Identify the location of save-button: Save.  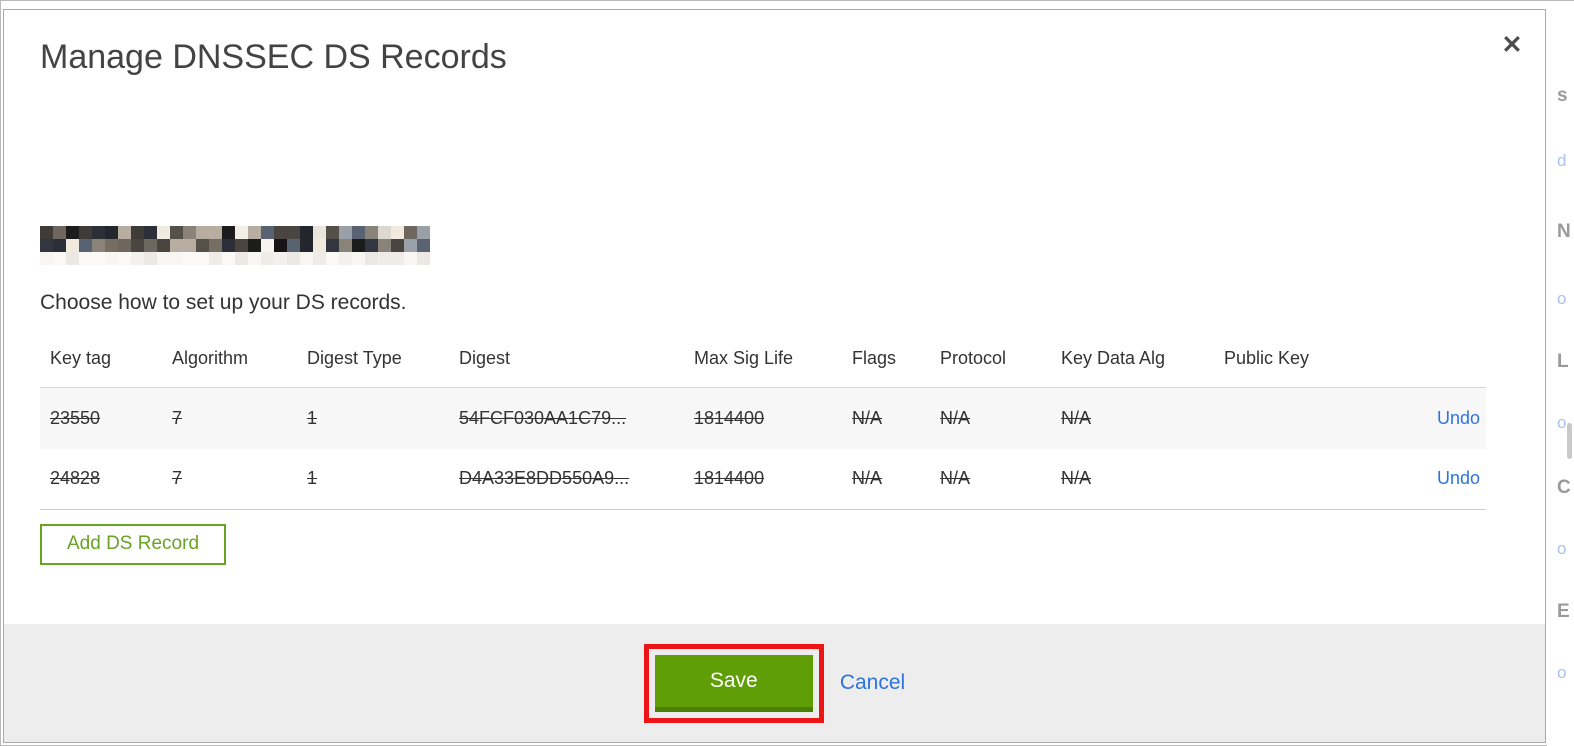
(733, 683).